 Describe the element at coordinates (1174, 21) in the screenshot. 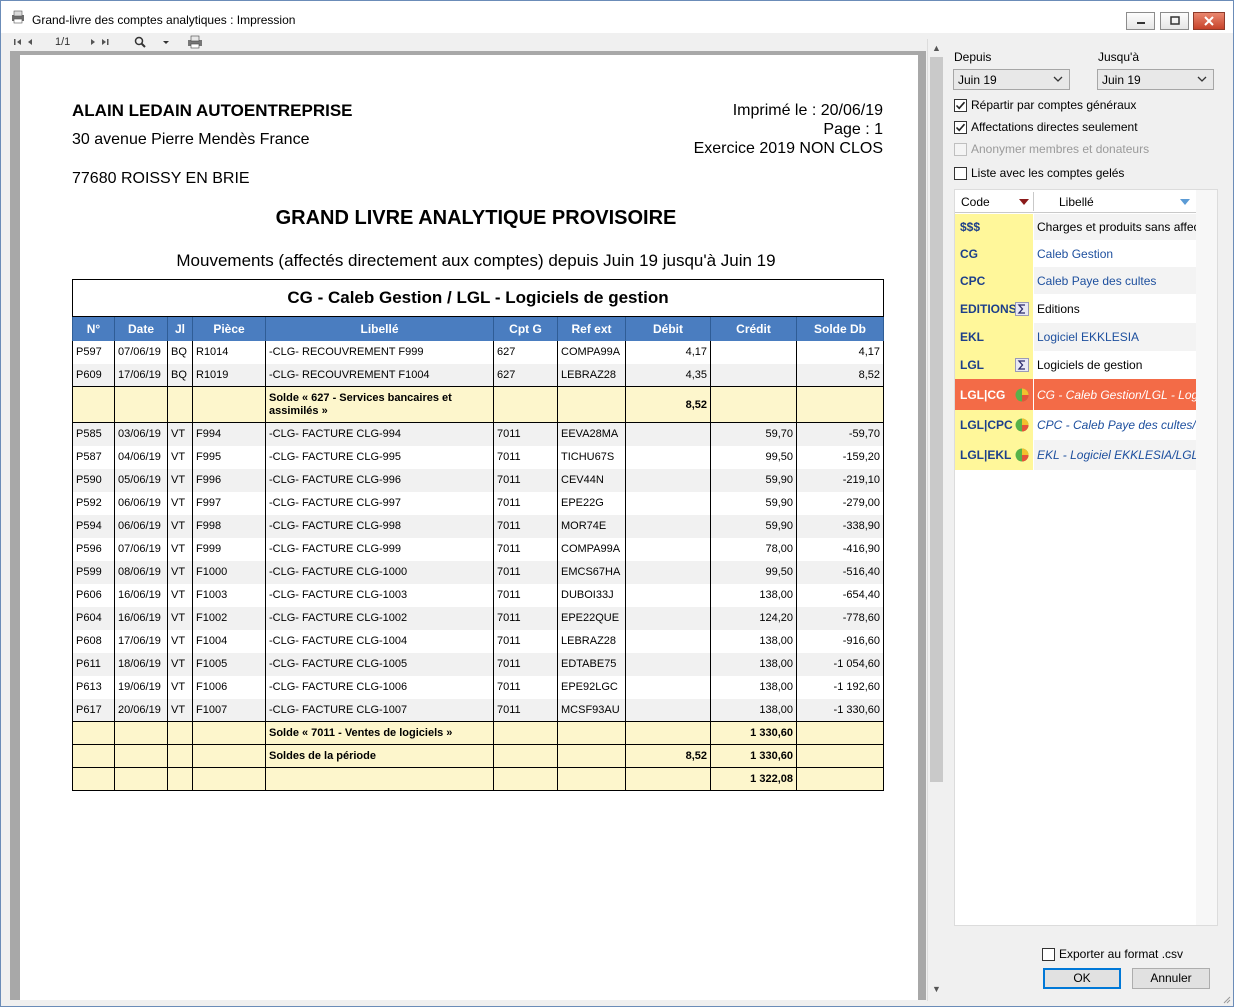

I see `maximize-button` at that location.